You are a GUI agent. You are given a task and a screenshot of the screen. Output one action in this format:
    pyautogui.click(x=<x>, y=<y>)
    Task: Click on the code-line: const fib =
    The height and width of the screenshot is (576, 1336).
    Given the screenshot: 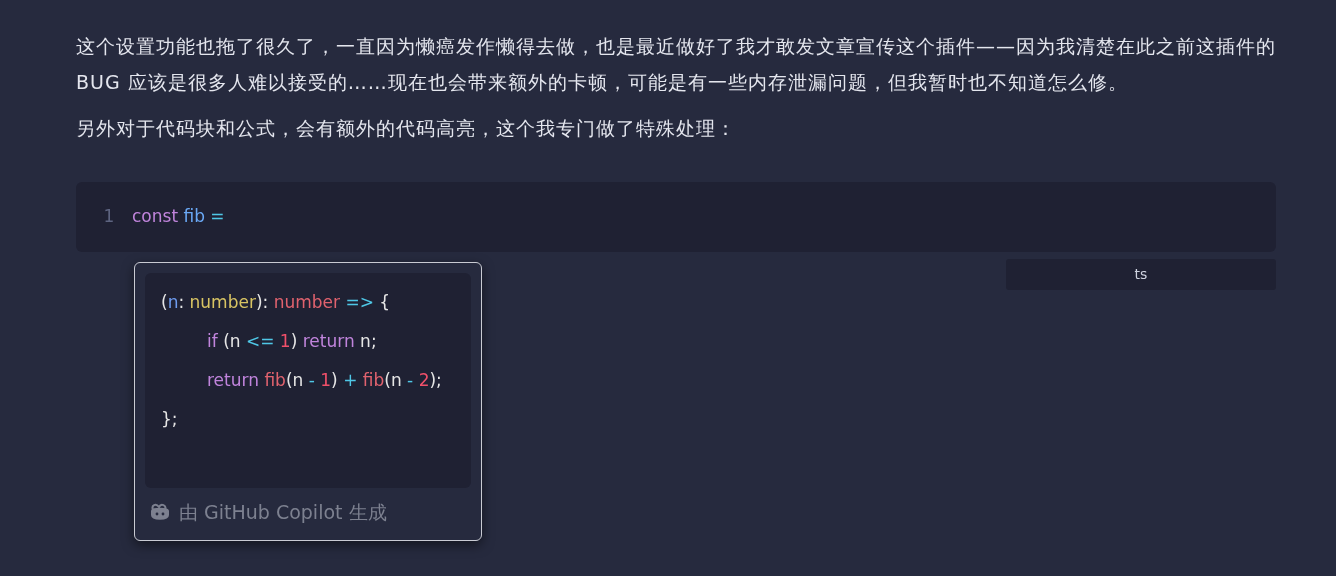 What is the action you would take?
    pyautogui.click(x=178, y=217)
    